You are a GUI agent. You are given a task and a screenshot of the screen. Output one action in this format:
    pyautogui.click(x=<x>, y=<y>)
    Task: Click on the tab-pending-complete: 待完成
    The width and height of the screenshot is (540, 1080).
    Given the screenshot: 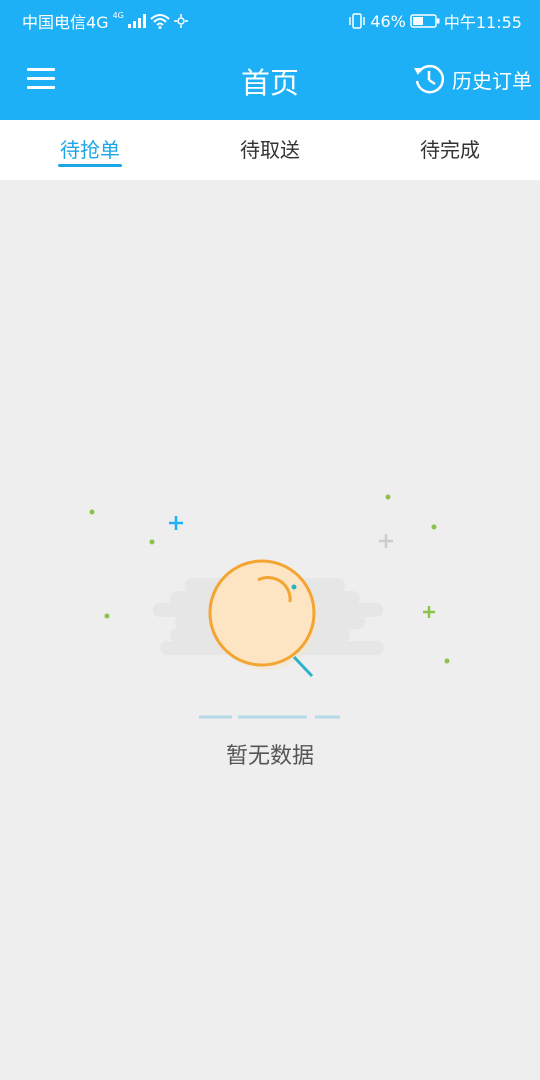 What is the action you would take?
    pyautogui.click(x=450, y=150)
    